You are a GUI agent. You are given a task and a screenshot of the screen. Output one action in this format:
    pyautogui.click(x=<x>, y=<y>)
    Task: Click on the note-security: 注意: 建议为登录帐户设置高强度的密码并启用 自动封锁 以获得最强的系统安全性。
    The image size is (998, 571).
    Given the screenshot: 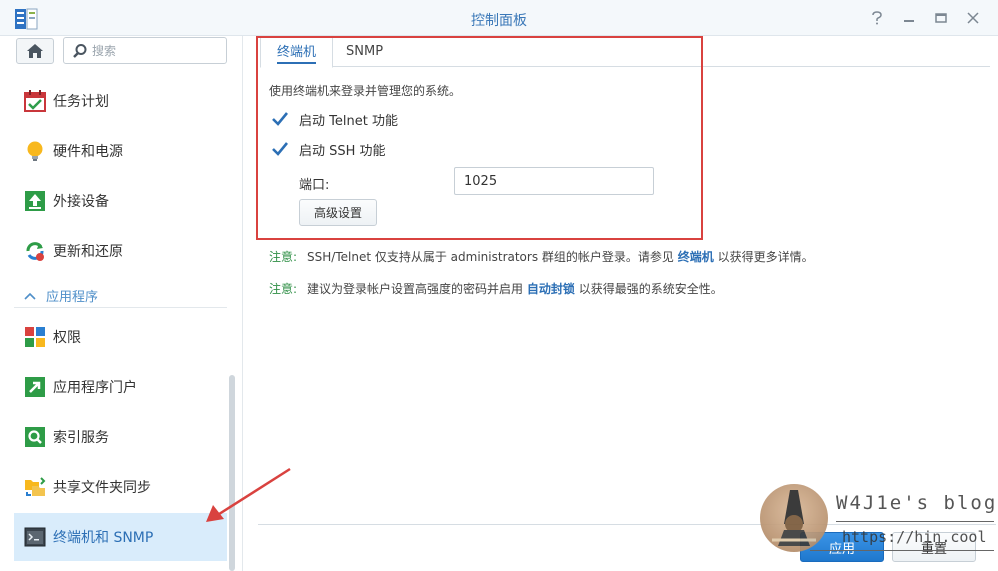 What is the action you would take?
    pyautogui.click(x=496, y=288)
    